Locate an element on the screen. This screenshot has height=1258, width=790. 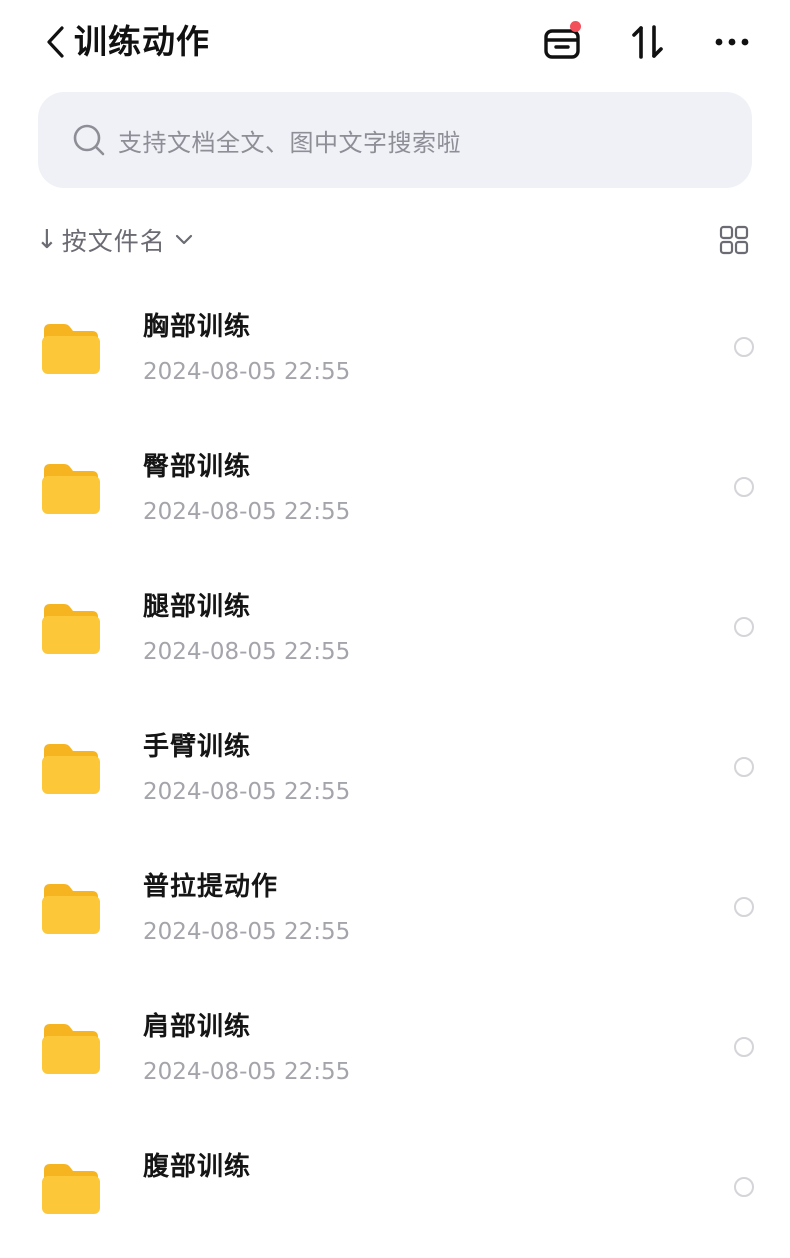
search-bar: 支持文档全文、图中文字搜索啦 is located at coordinates (395, 140).